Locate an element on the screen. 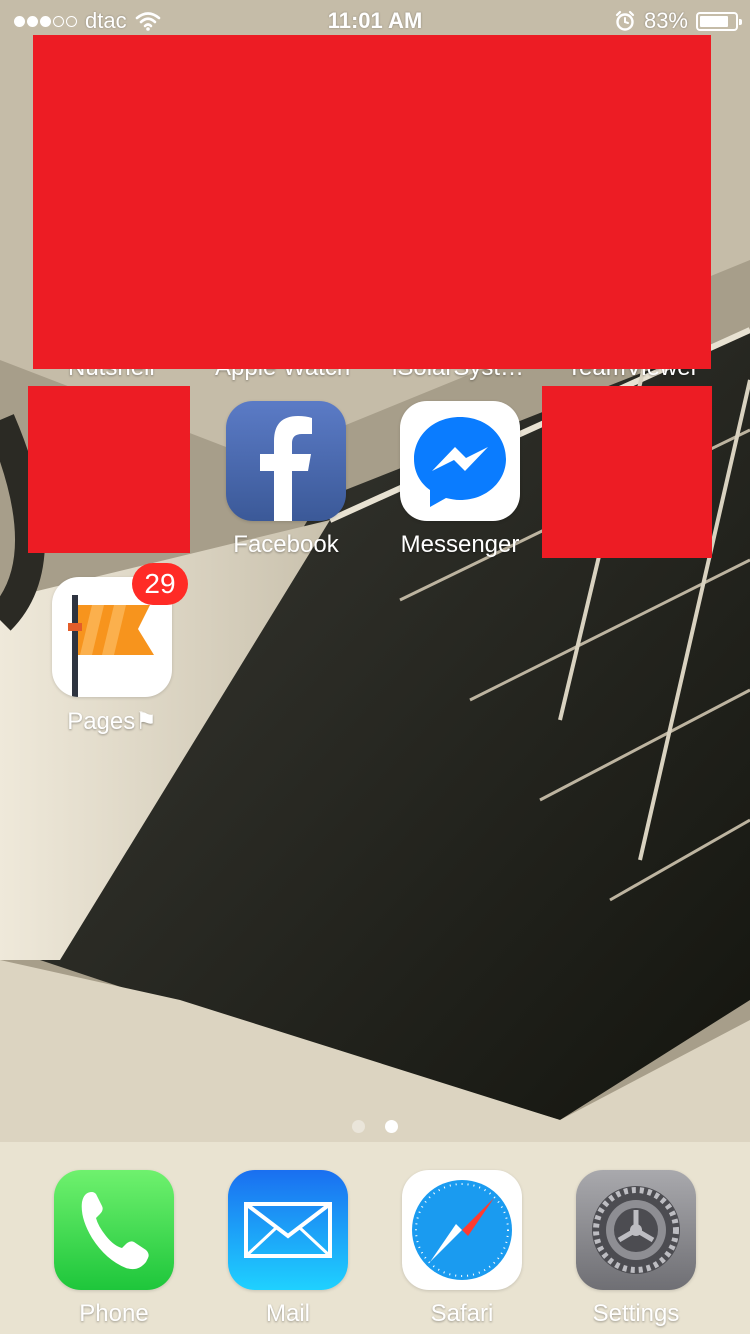 This screenshot has height=1334, width=750. alarm-clock-icon is located at coordinates (625, 20).